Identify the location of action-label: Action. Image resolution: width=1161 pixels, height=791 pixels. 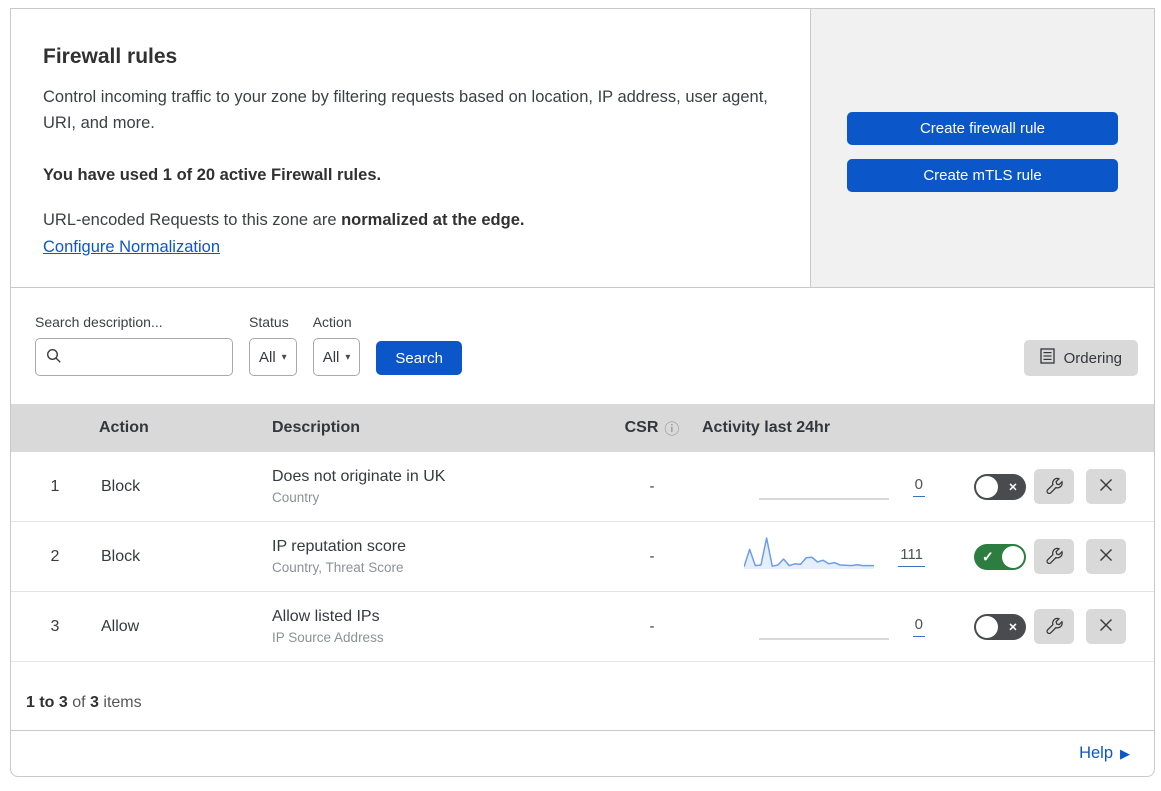
(332, 322).